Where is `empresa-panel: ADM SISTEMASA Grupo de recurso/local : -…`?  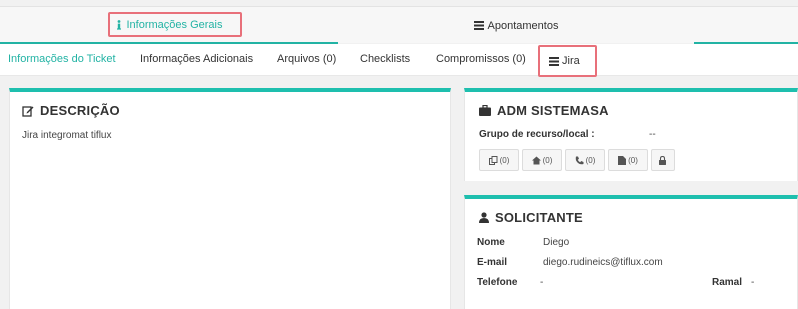
empresa-panel: ADM SISTEMASA Grupo de recurso/local : -… is located at coordinates (631, 134).